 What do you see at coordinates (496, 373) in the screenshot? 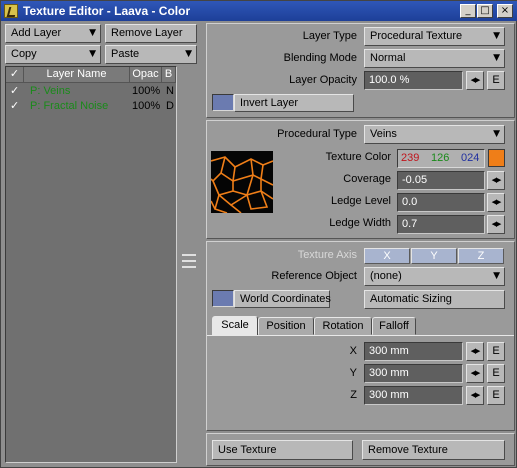
I see `scale-y-envelope-button: E` at bounding box center [496, 373].